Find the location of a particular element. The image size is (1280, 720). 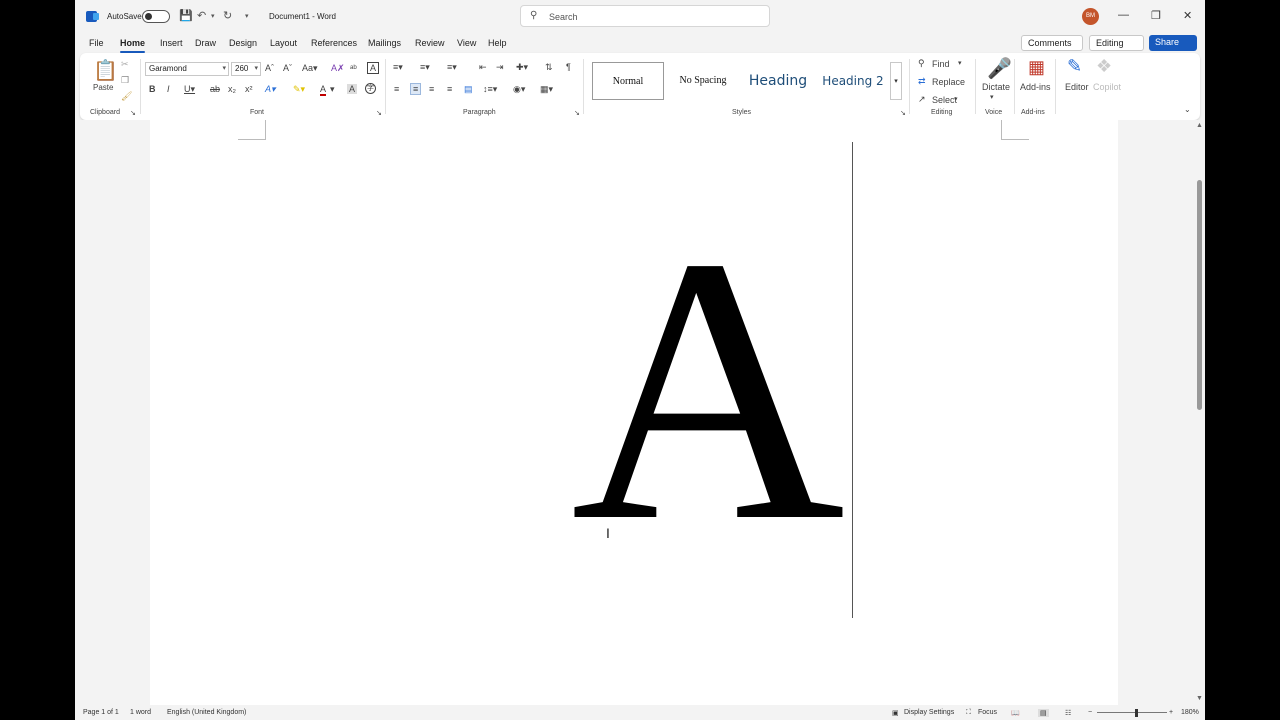

shrink-font-icon: Aˇ is located at coordinates (287, 68).